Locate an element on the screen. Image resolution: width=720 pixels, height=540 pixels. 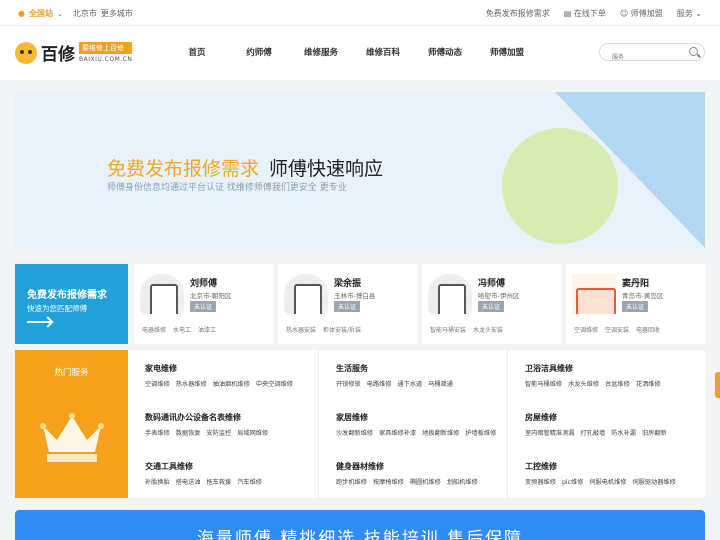
request-card-subtitle: 快速为您匹配师傅 is located at coordinates (57, 308).